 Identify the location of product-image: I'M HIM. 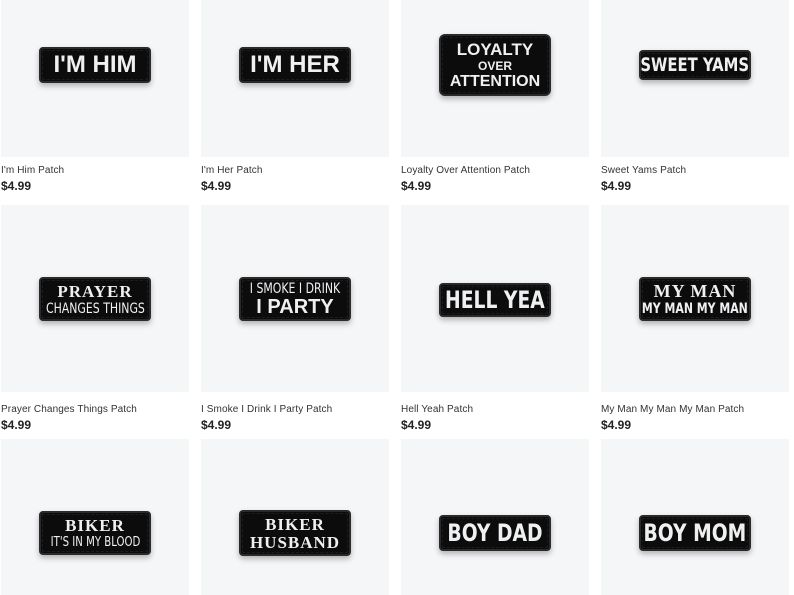
(95, 78).